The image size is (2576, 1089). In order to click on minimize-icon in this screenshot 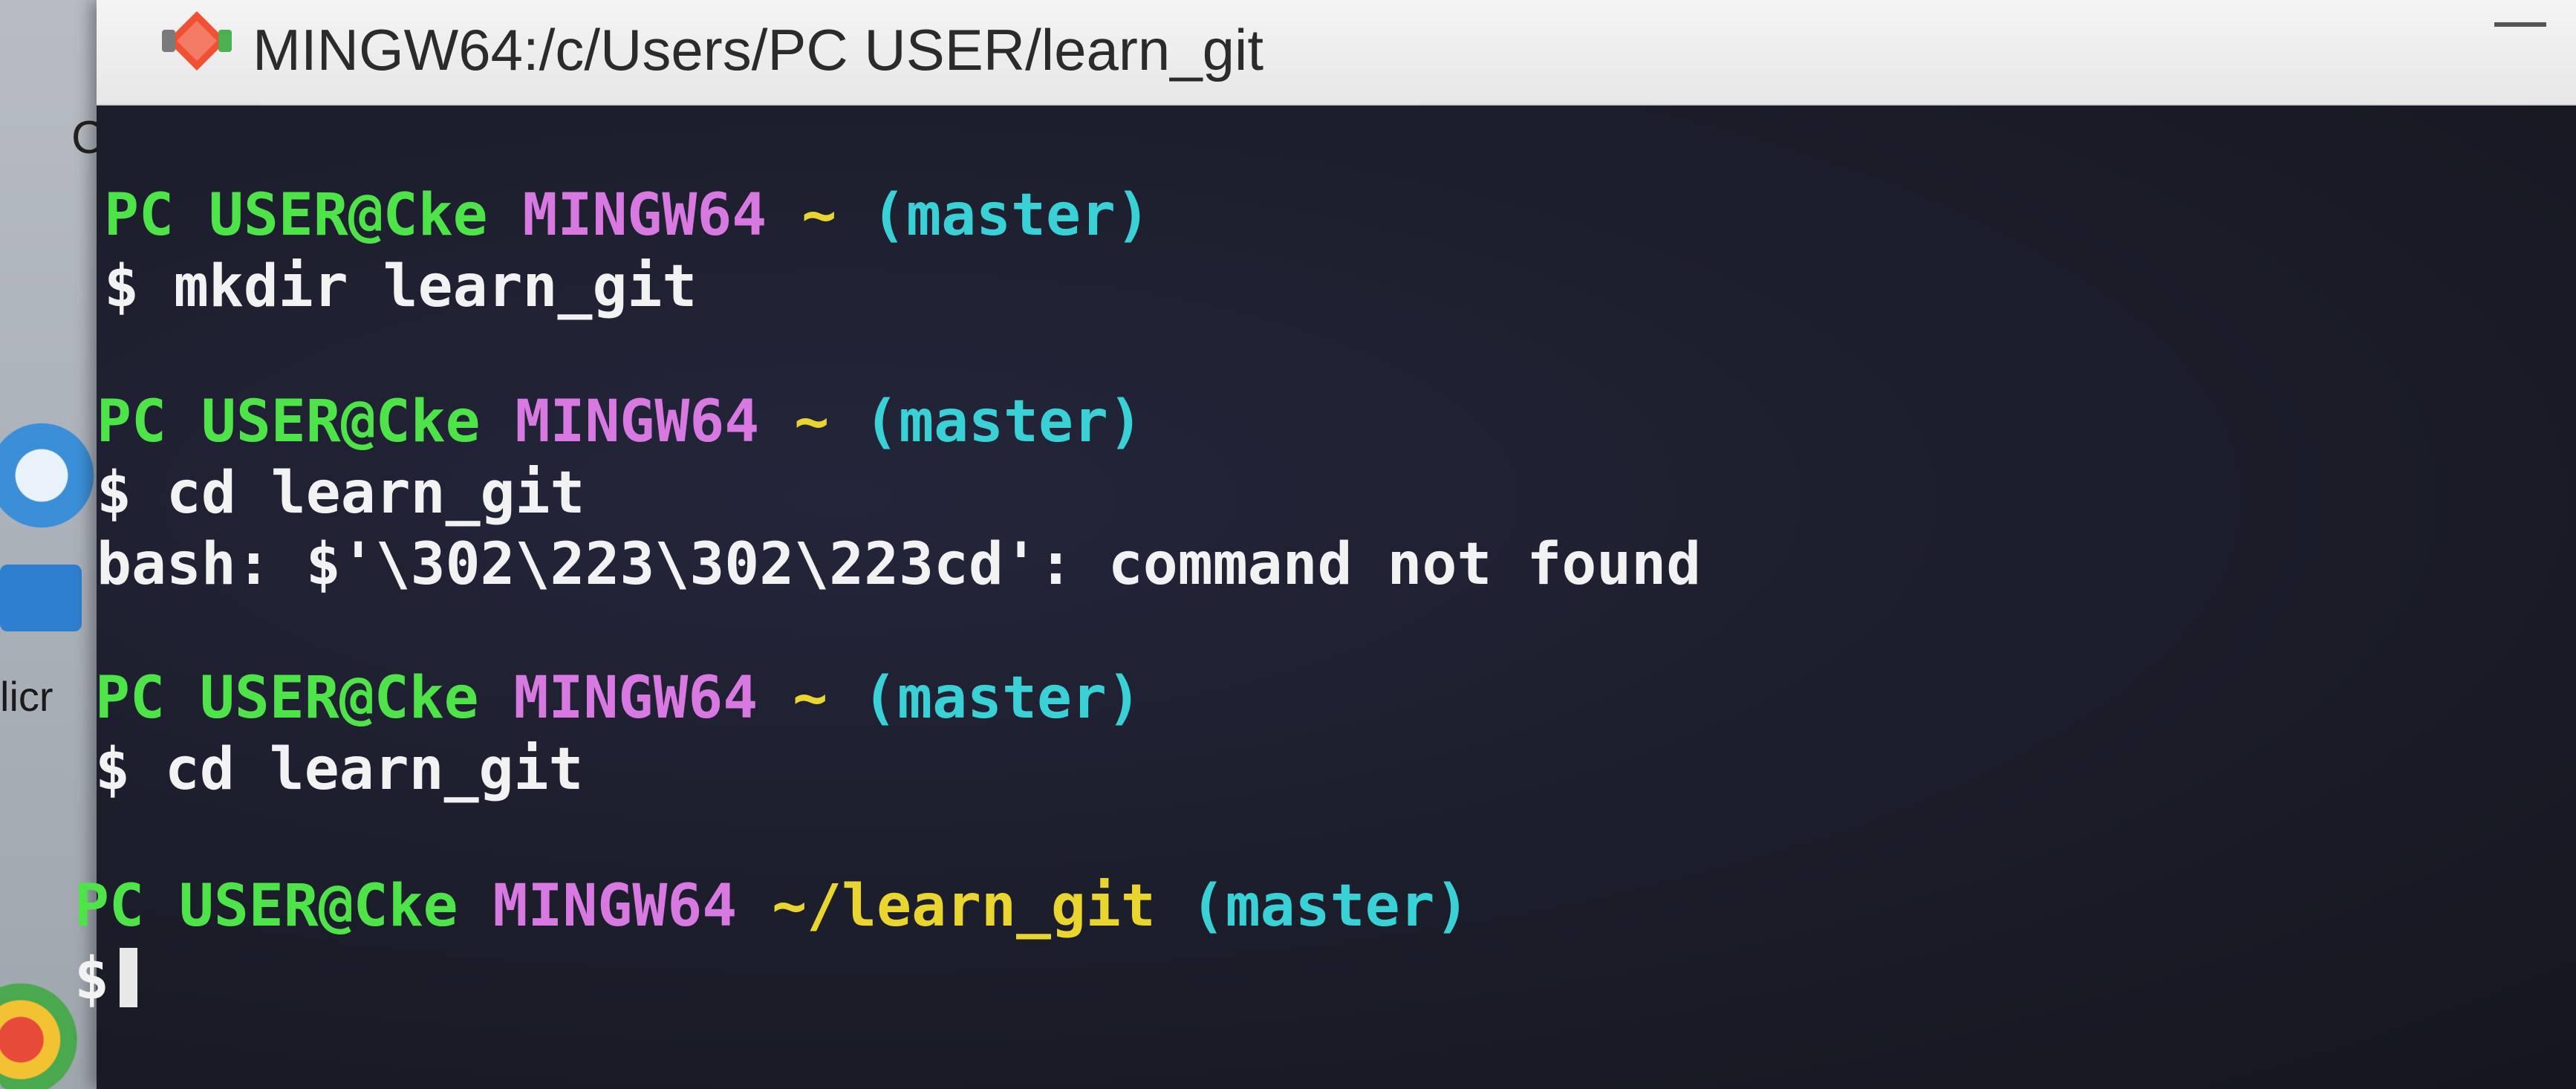, I will do `click(2520, 24)`.